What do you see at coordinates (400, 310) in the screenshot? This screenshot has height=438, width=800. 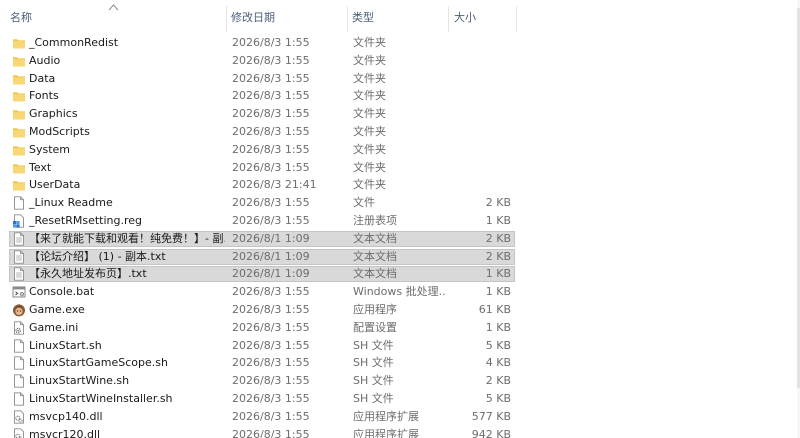 I see `file-row: Game.exe 2026/8/3 1:55 应用程序 61 KB` at bounding box center [400, 310].